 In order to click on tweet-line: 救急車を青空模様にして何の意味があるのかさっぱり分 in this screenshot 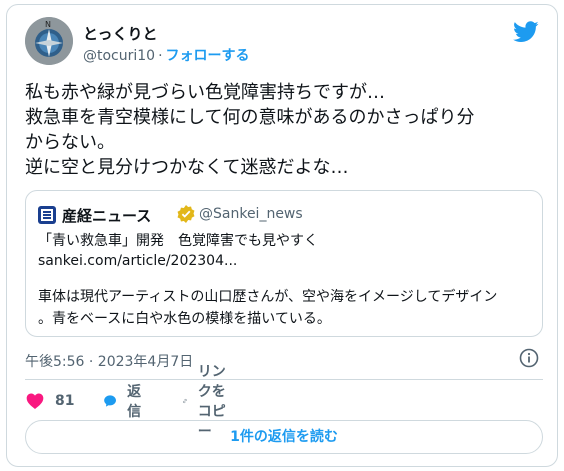, I will do `click(250, 117)`.